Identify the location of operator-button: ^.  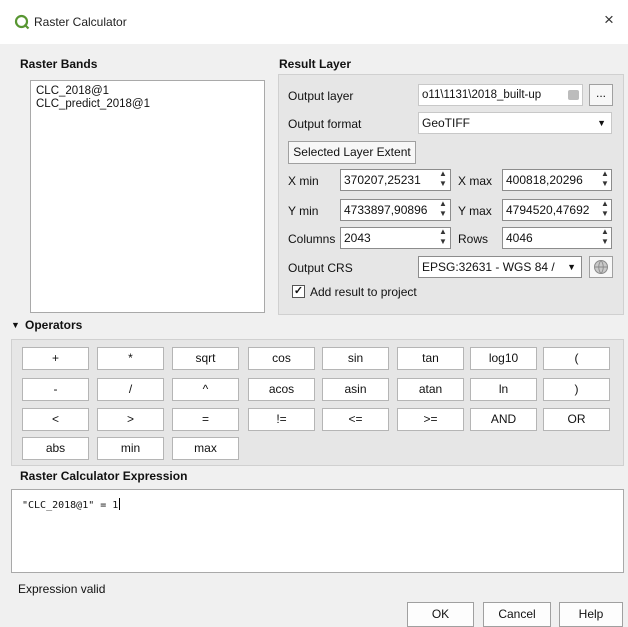
(205, 389).